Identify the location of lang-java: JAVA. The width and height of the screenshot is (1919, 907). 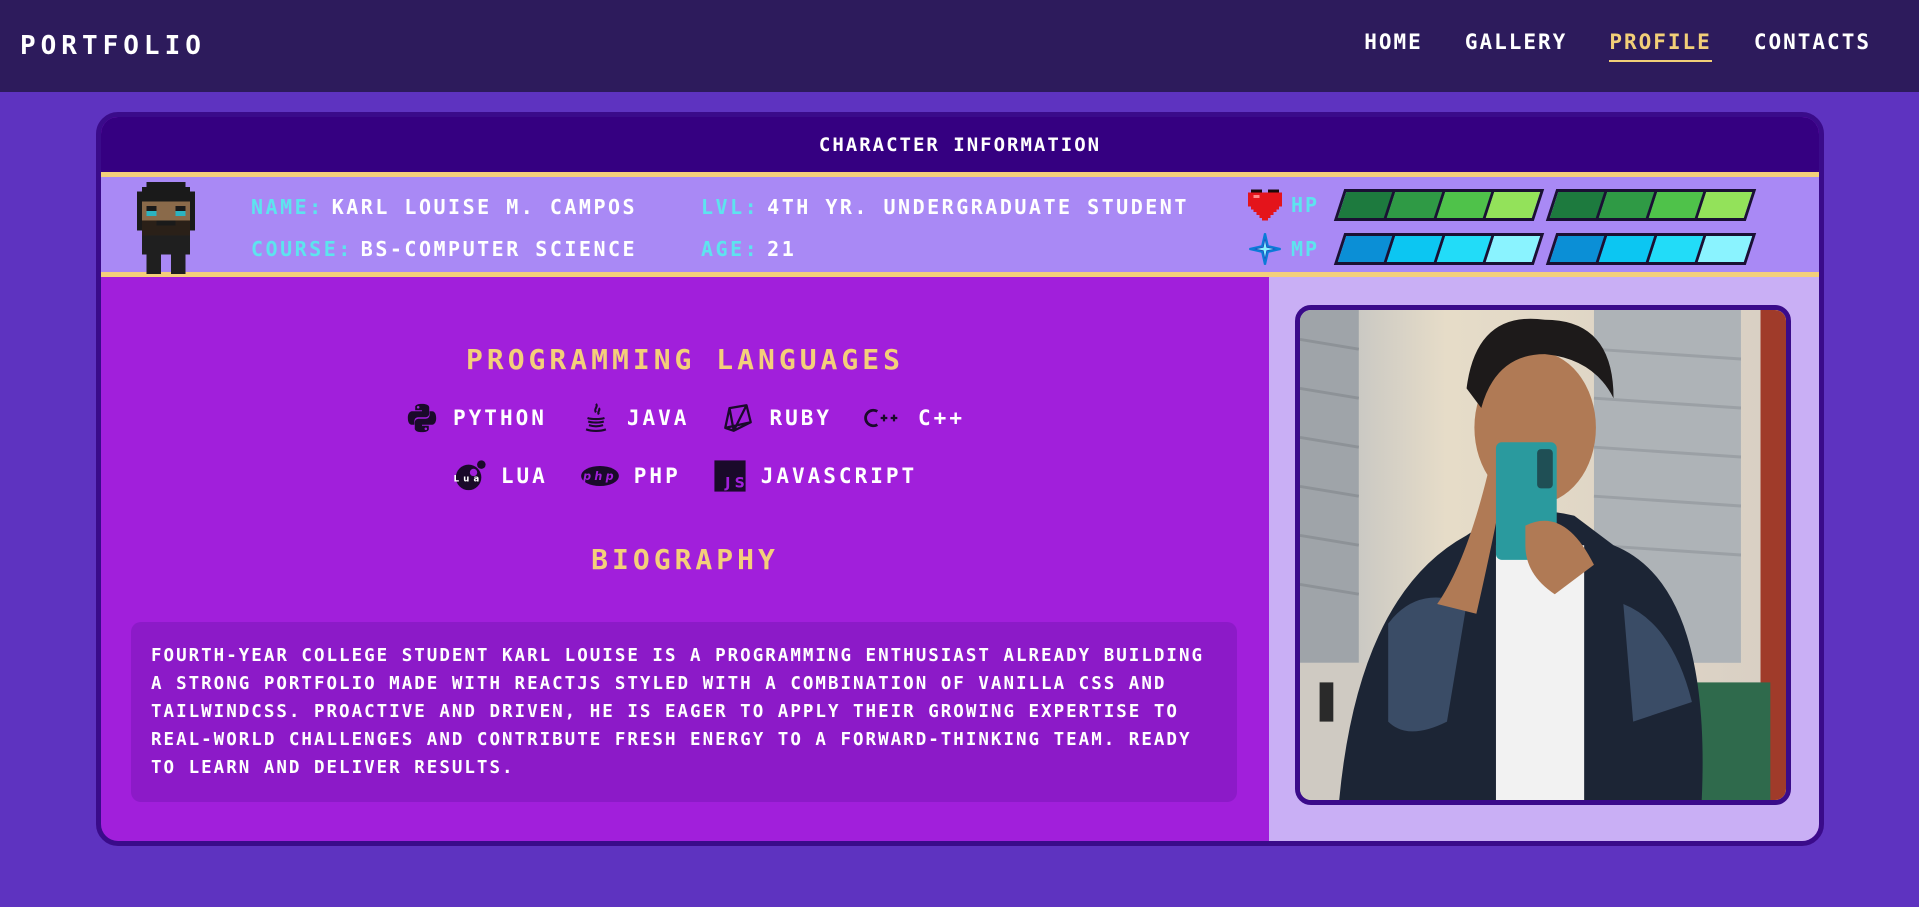
(634, 418).